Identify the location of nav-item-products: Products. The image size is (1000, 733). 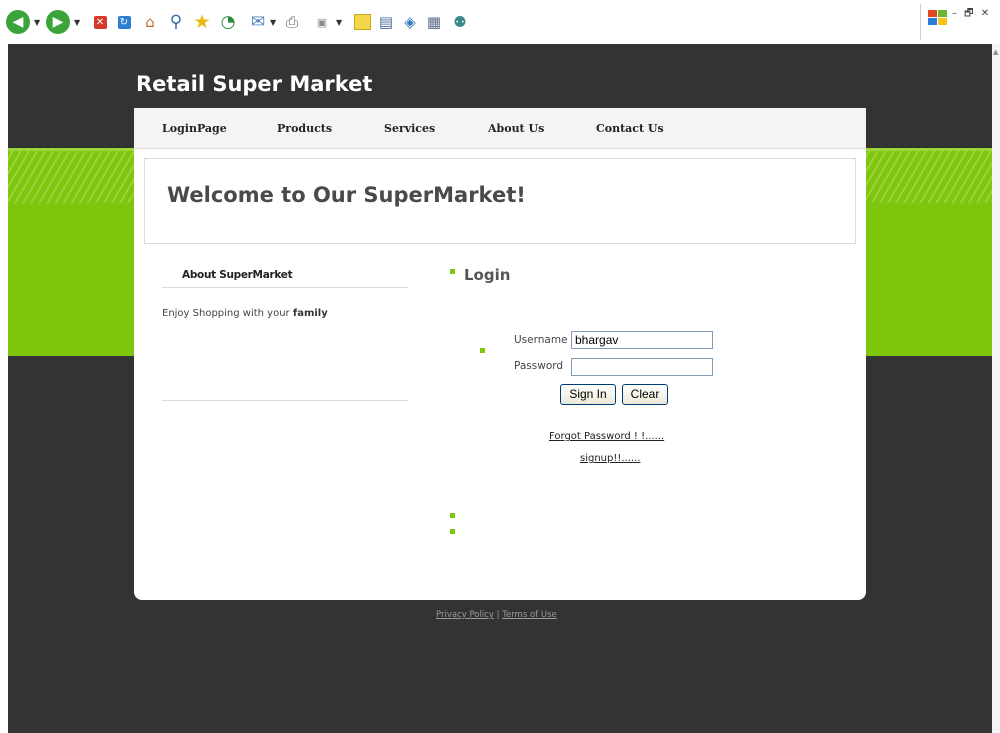
(304, 128).